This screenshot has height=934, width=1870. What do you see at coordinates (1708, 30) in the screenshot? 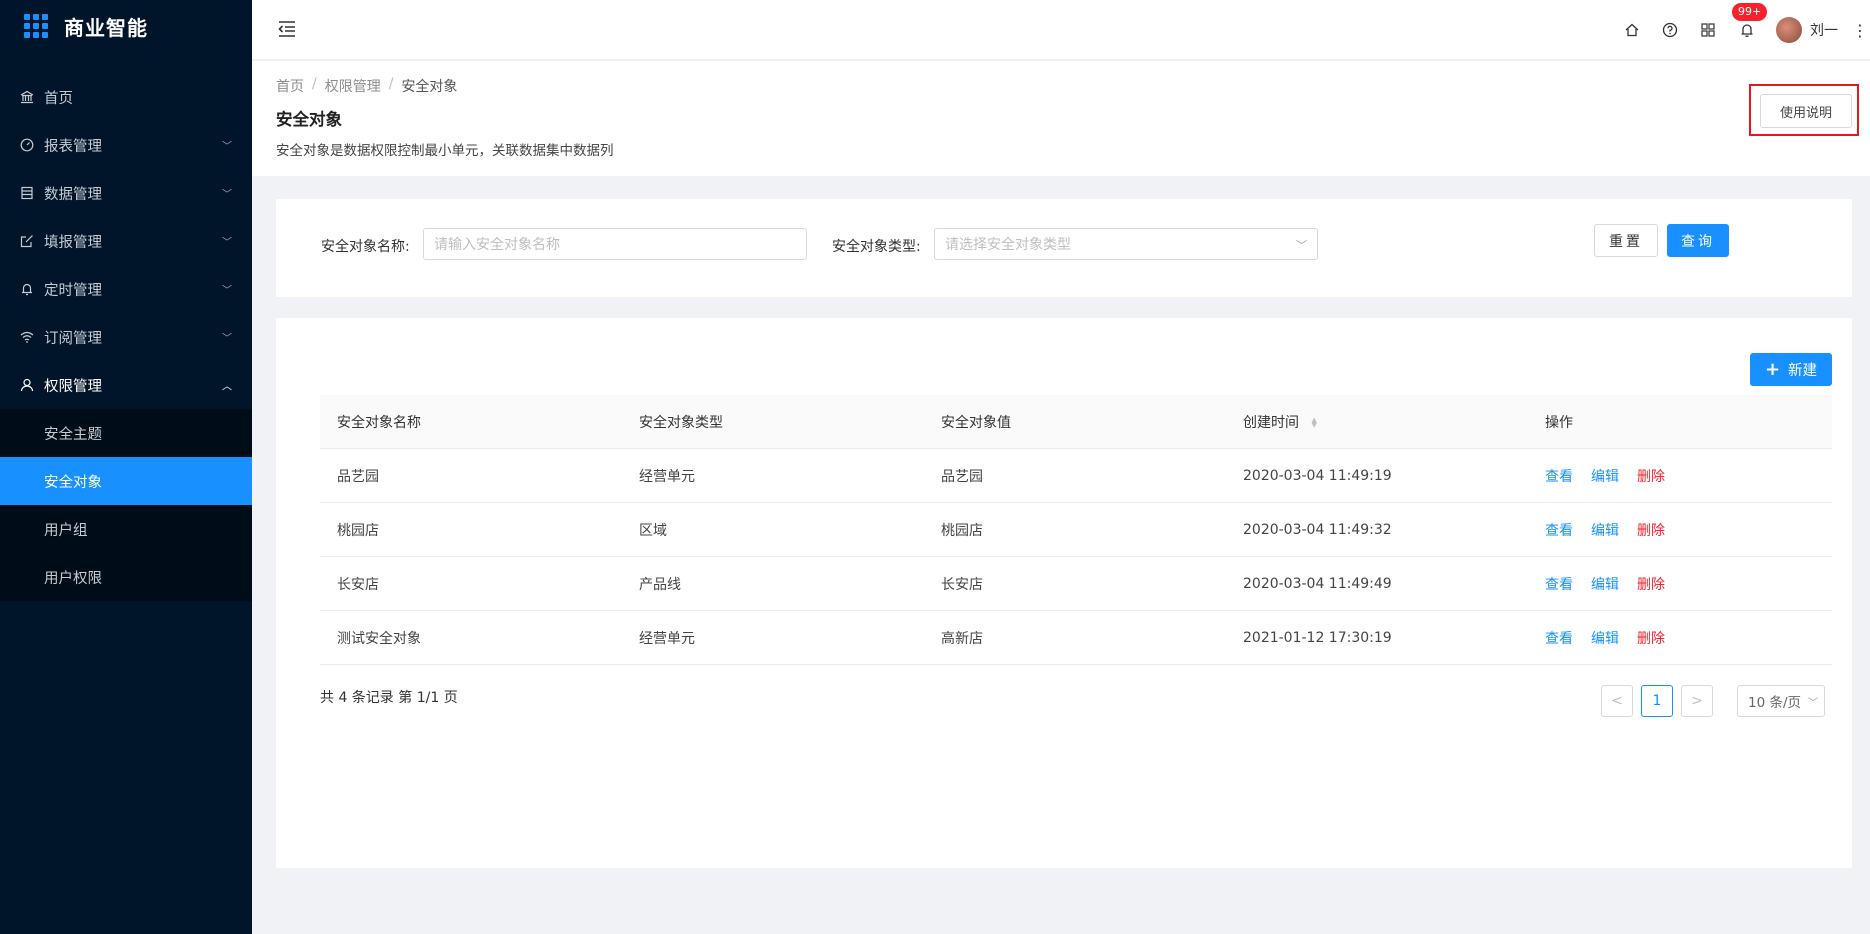
I see `apps-icon` at bounding box center [1708, 30].